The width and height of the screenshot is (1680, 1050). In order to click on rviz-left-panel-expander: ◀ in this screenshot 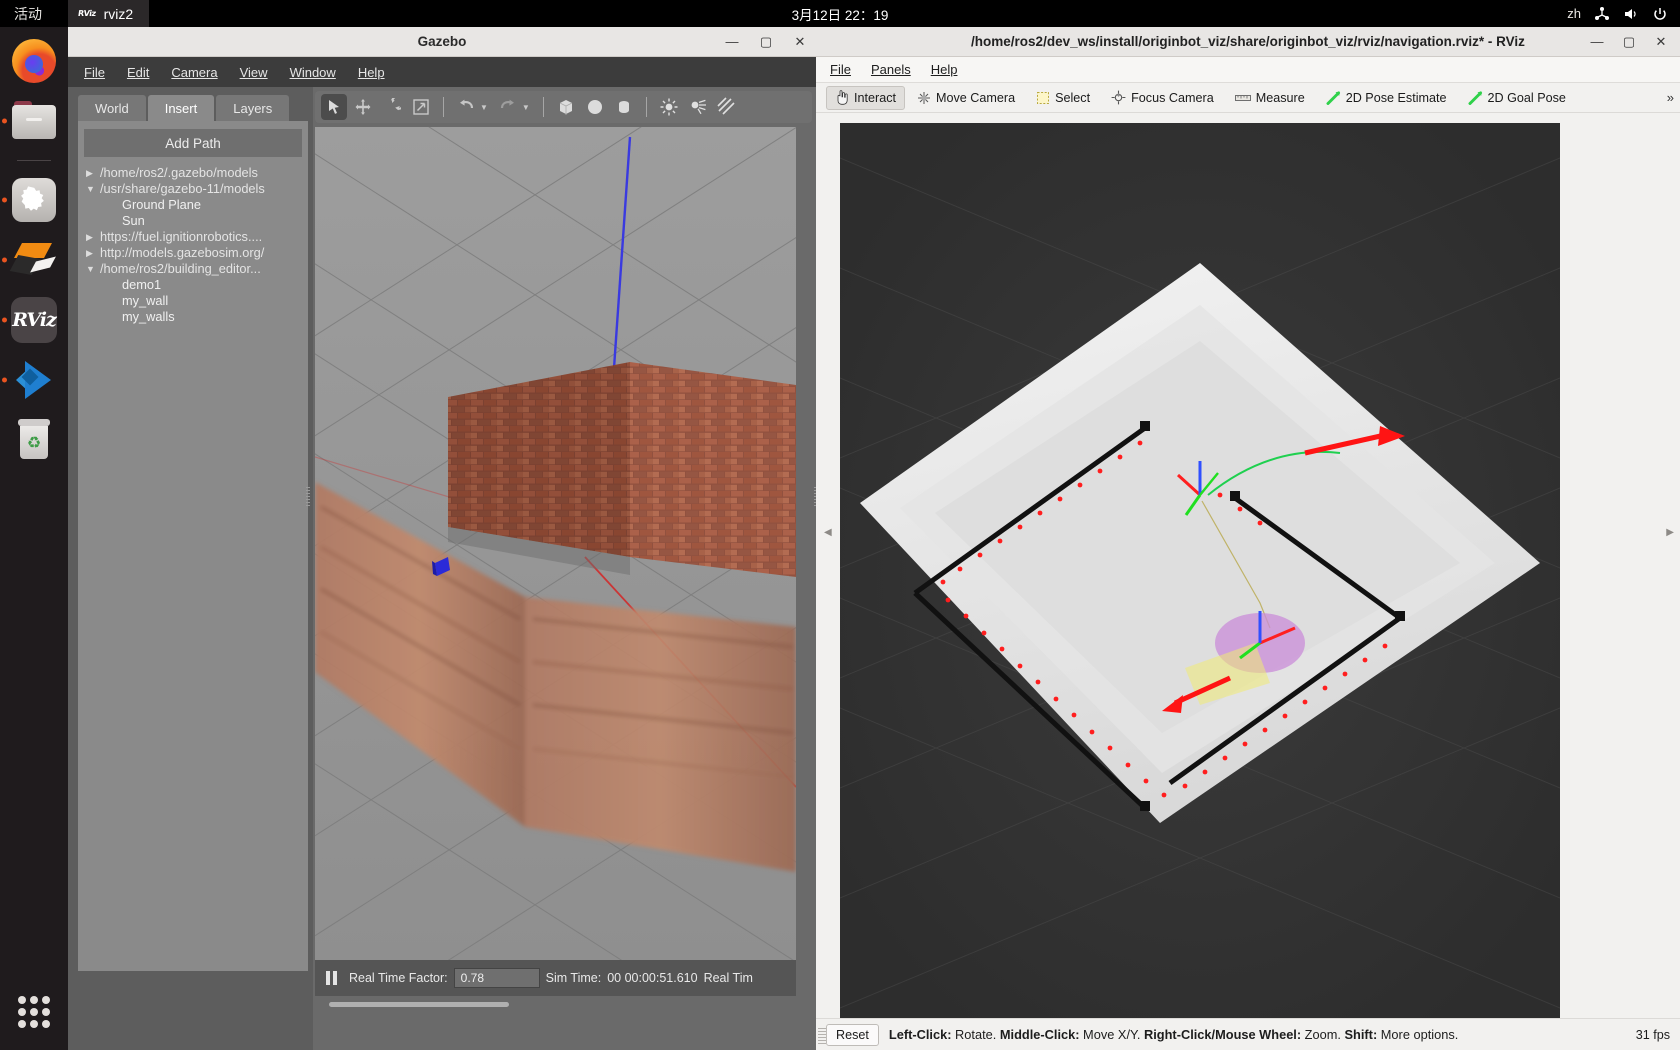, I will do `click(828, 532)`.